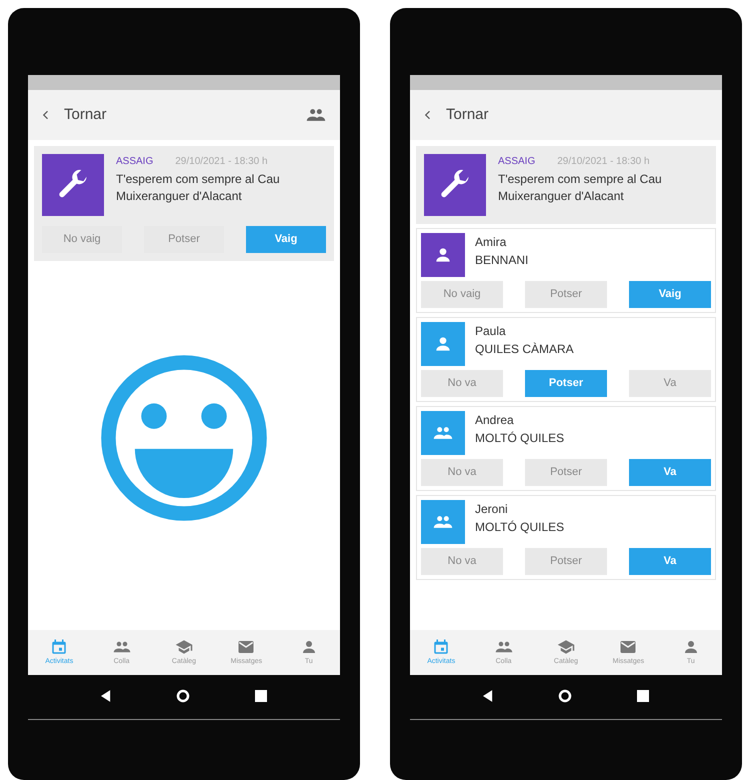 The height and width of the screenshot is (780, 752). What do you see at coordinates (491, 331) in the screenshot?
I see `member-first-name: Paula` at bounding box center [491, 331].